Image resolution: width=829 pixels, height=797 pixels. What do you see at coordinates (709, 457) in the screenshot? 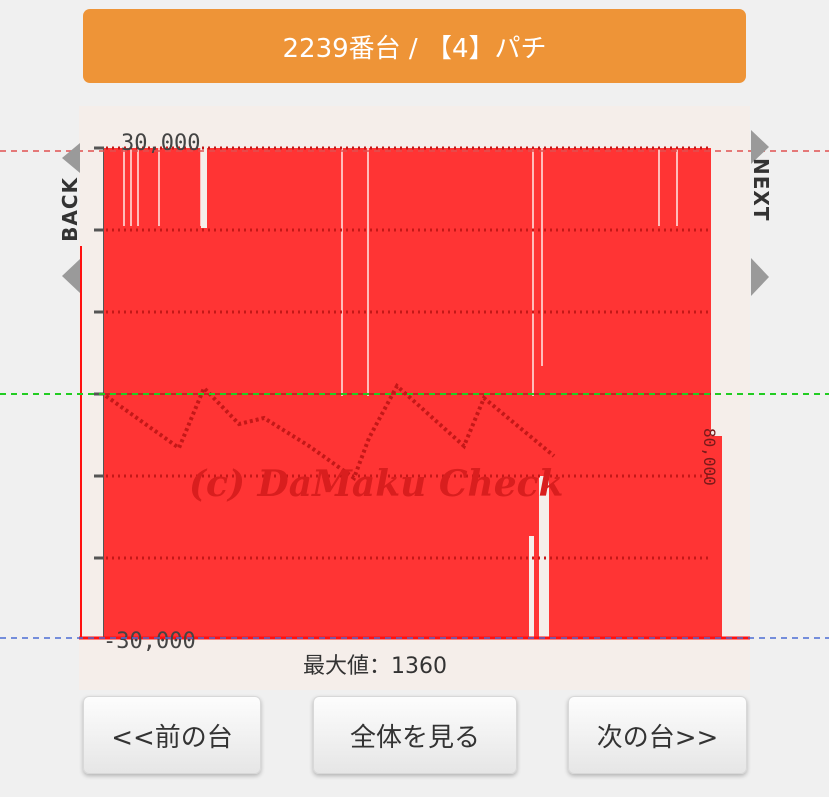
I see `right-value-label: 80,000` at bounding box center [709, 457].